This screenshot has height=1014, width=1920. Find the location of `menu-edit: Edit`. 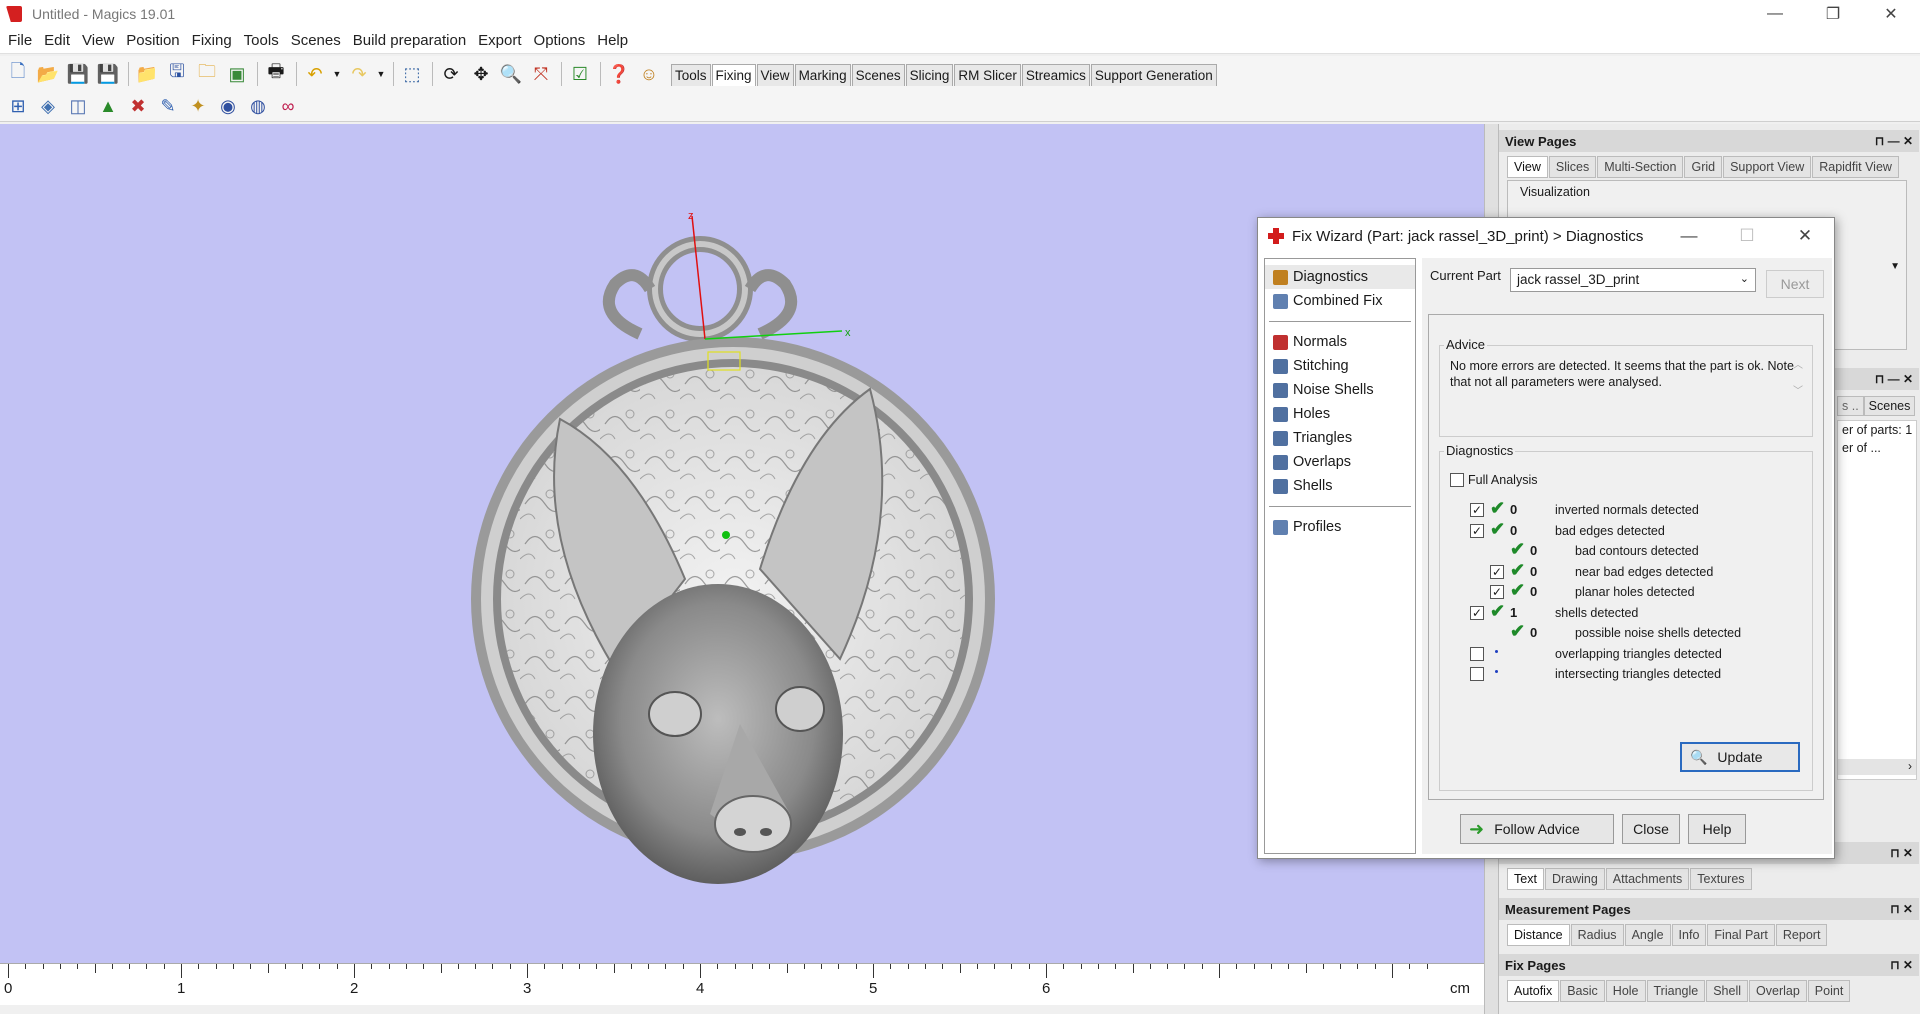

menu-edit: Edit is located at coordinates (57, 40).